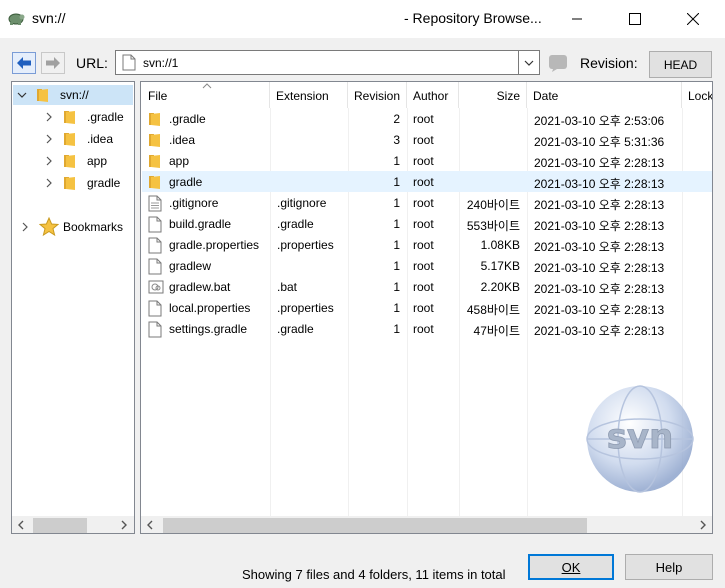  I want to click on back-button, so click(24, 63).